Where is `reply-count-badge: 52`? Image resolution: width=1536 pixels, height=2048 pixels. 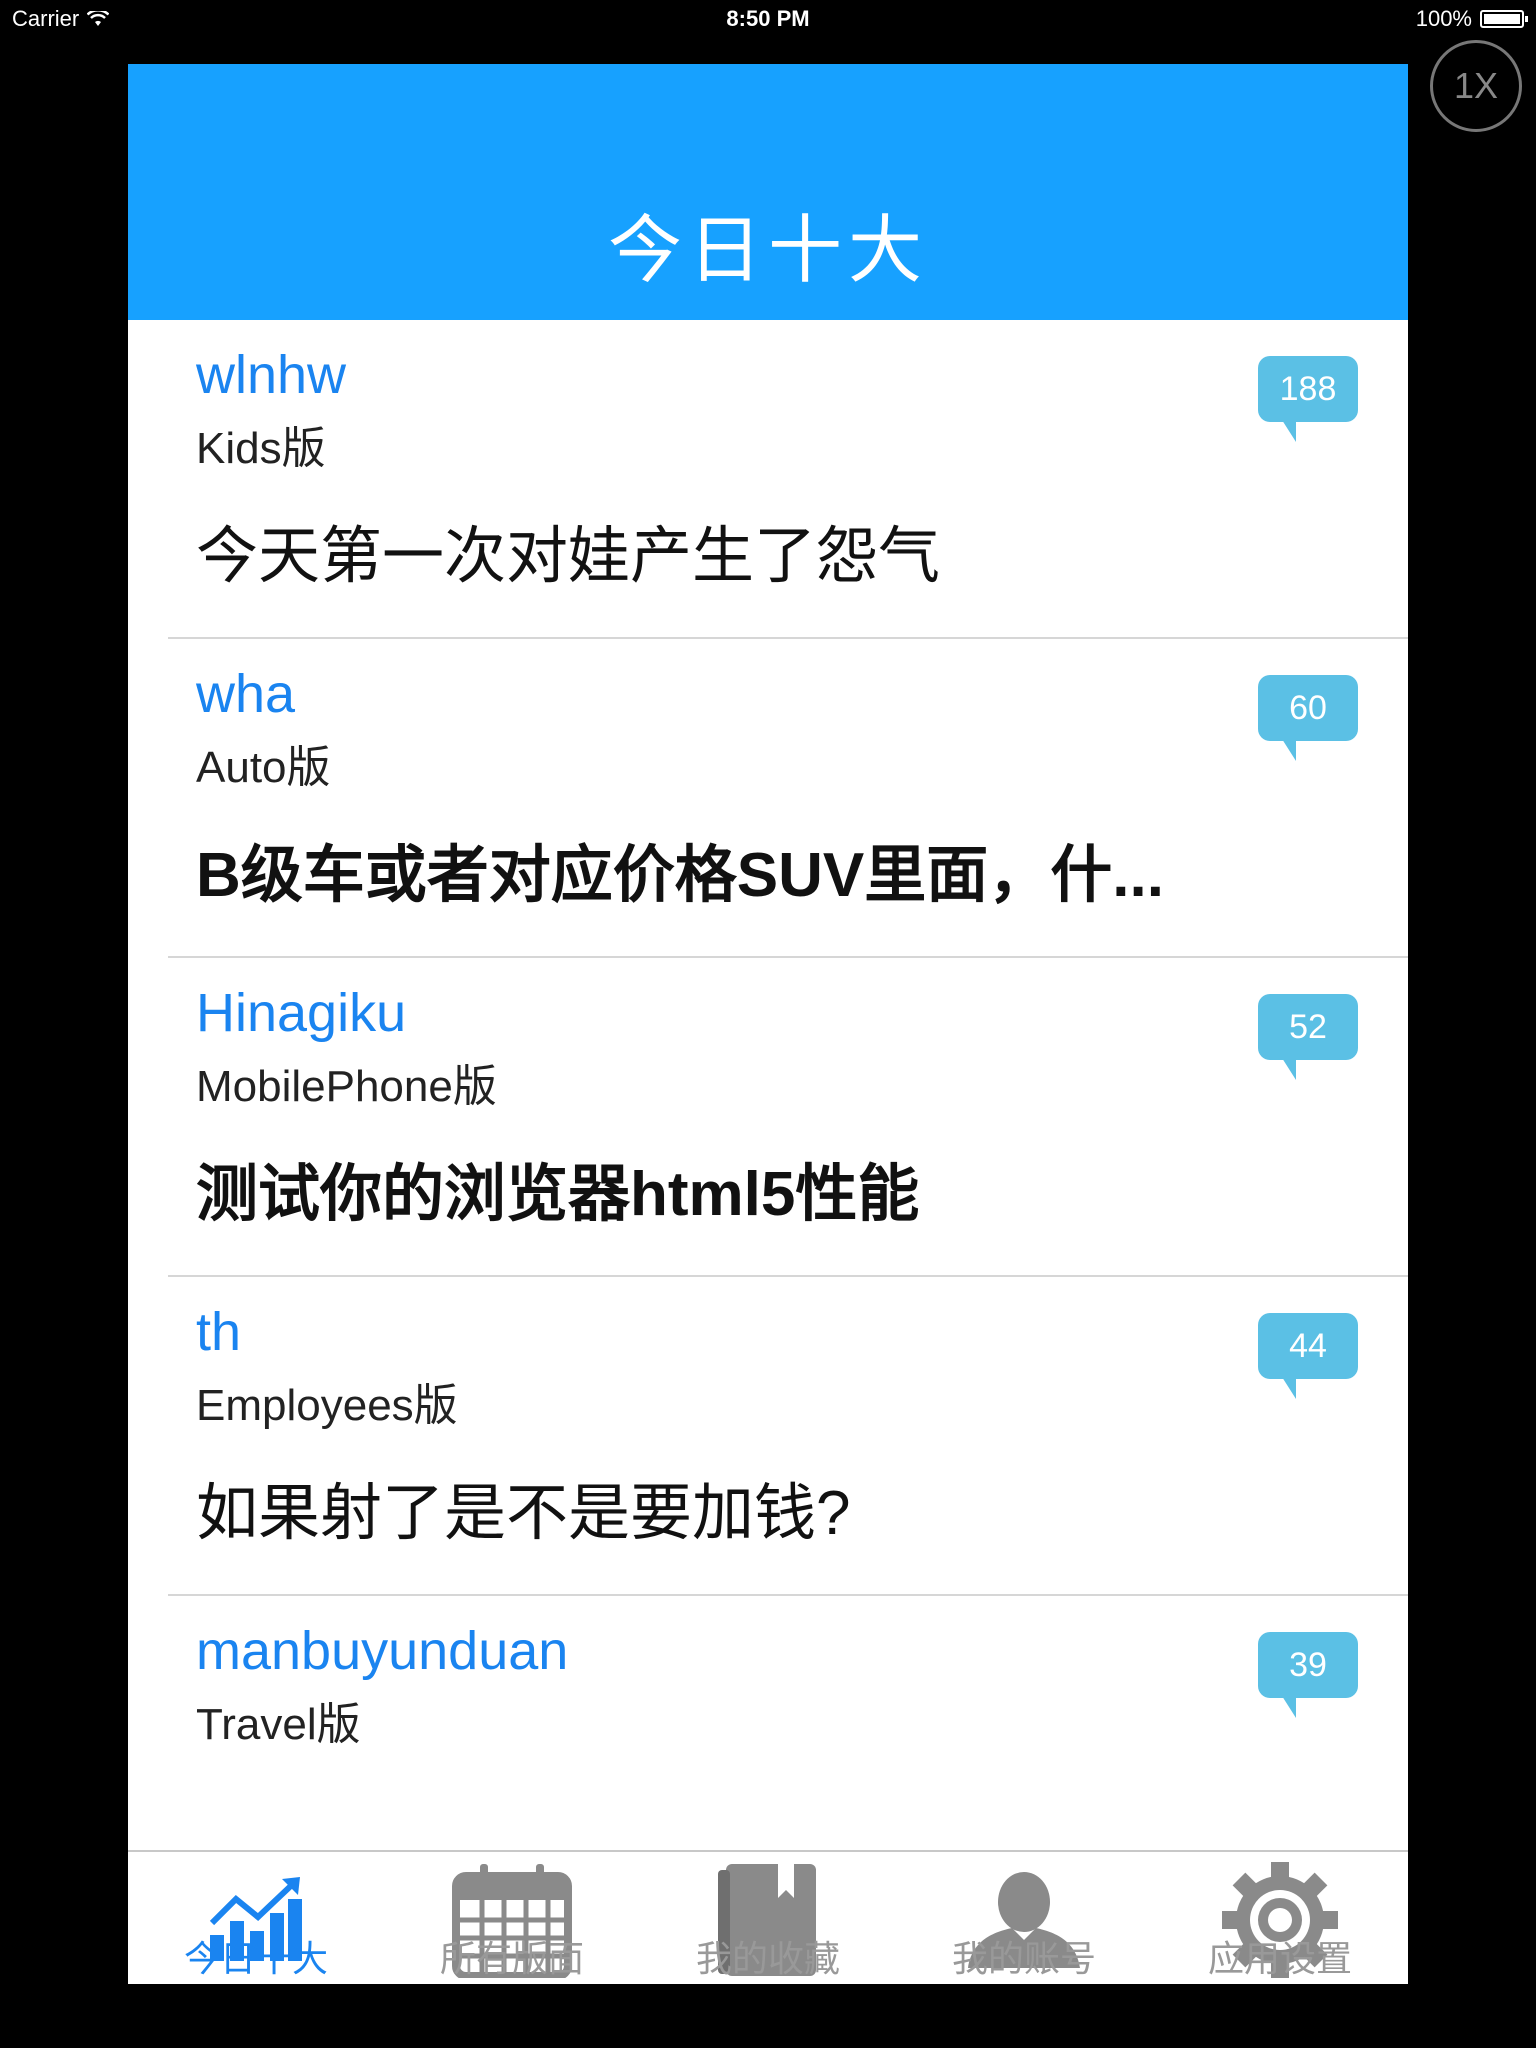
reply-count-badge: 52 is located at coordinates (1308, 1037).